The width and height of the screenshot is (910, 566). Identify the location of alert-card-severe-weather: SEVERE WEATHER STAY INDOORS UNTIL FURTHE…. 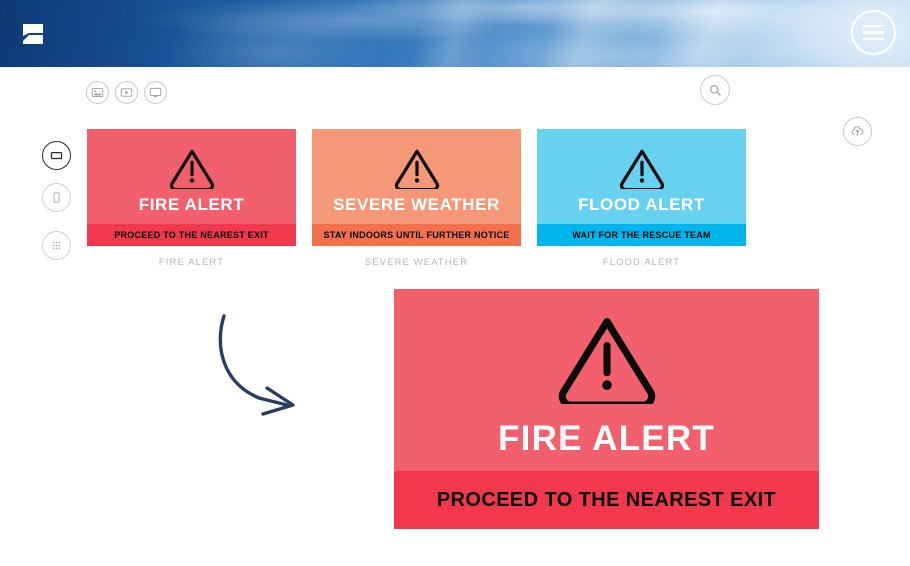
(416, 198).